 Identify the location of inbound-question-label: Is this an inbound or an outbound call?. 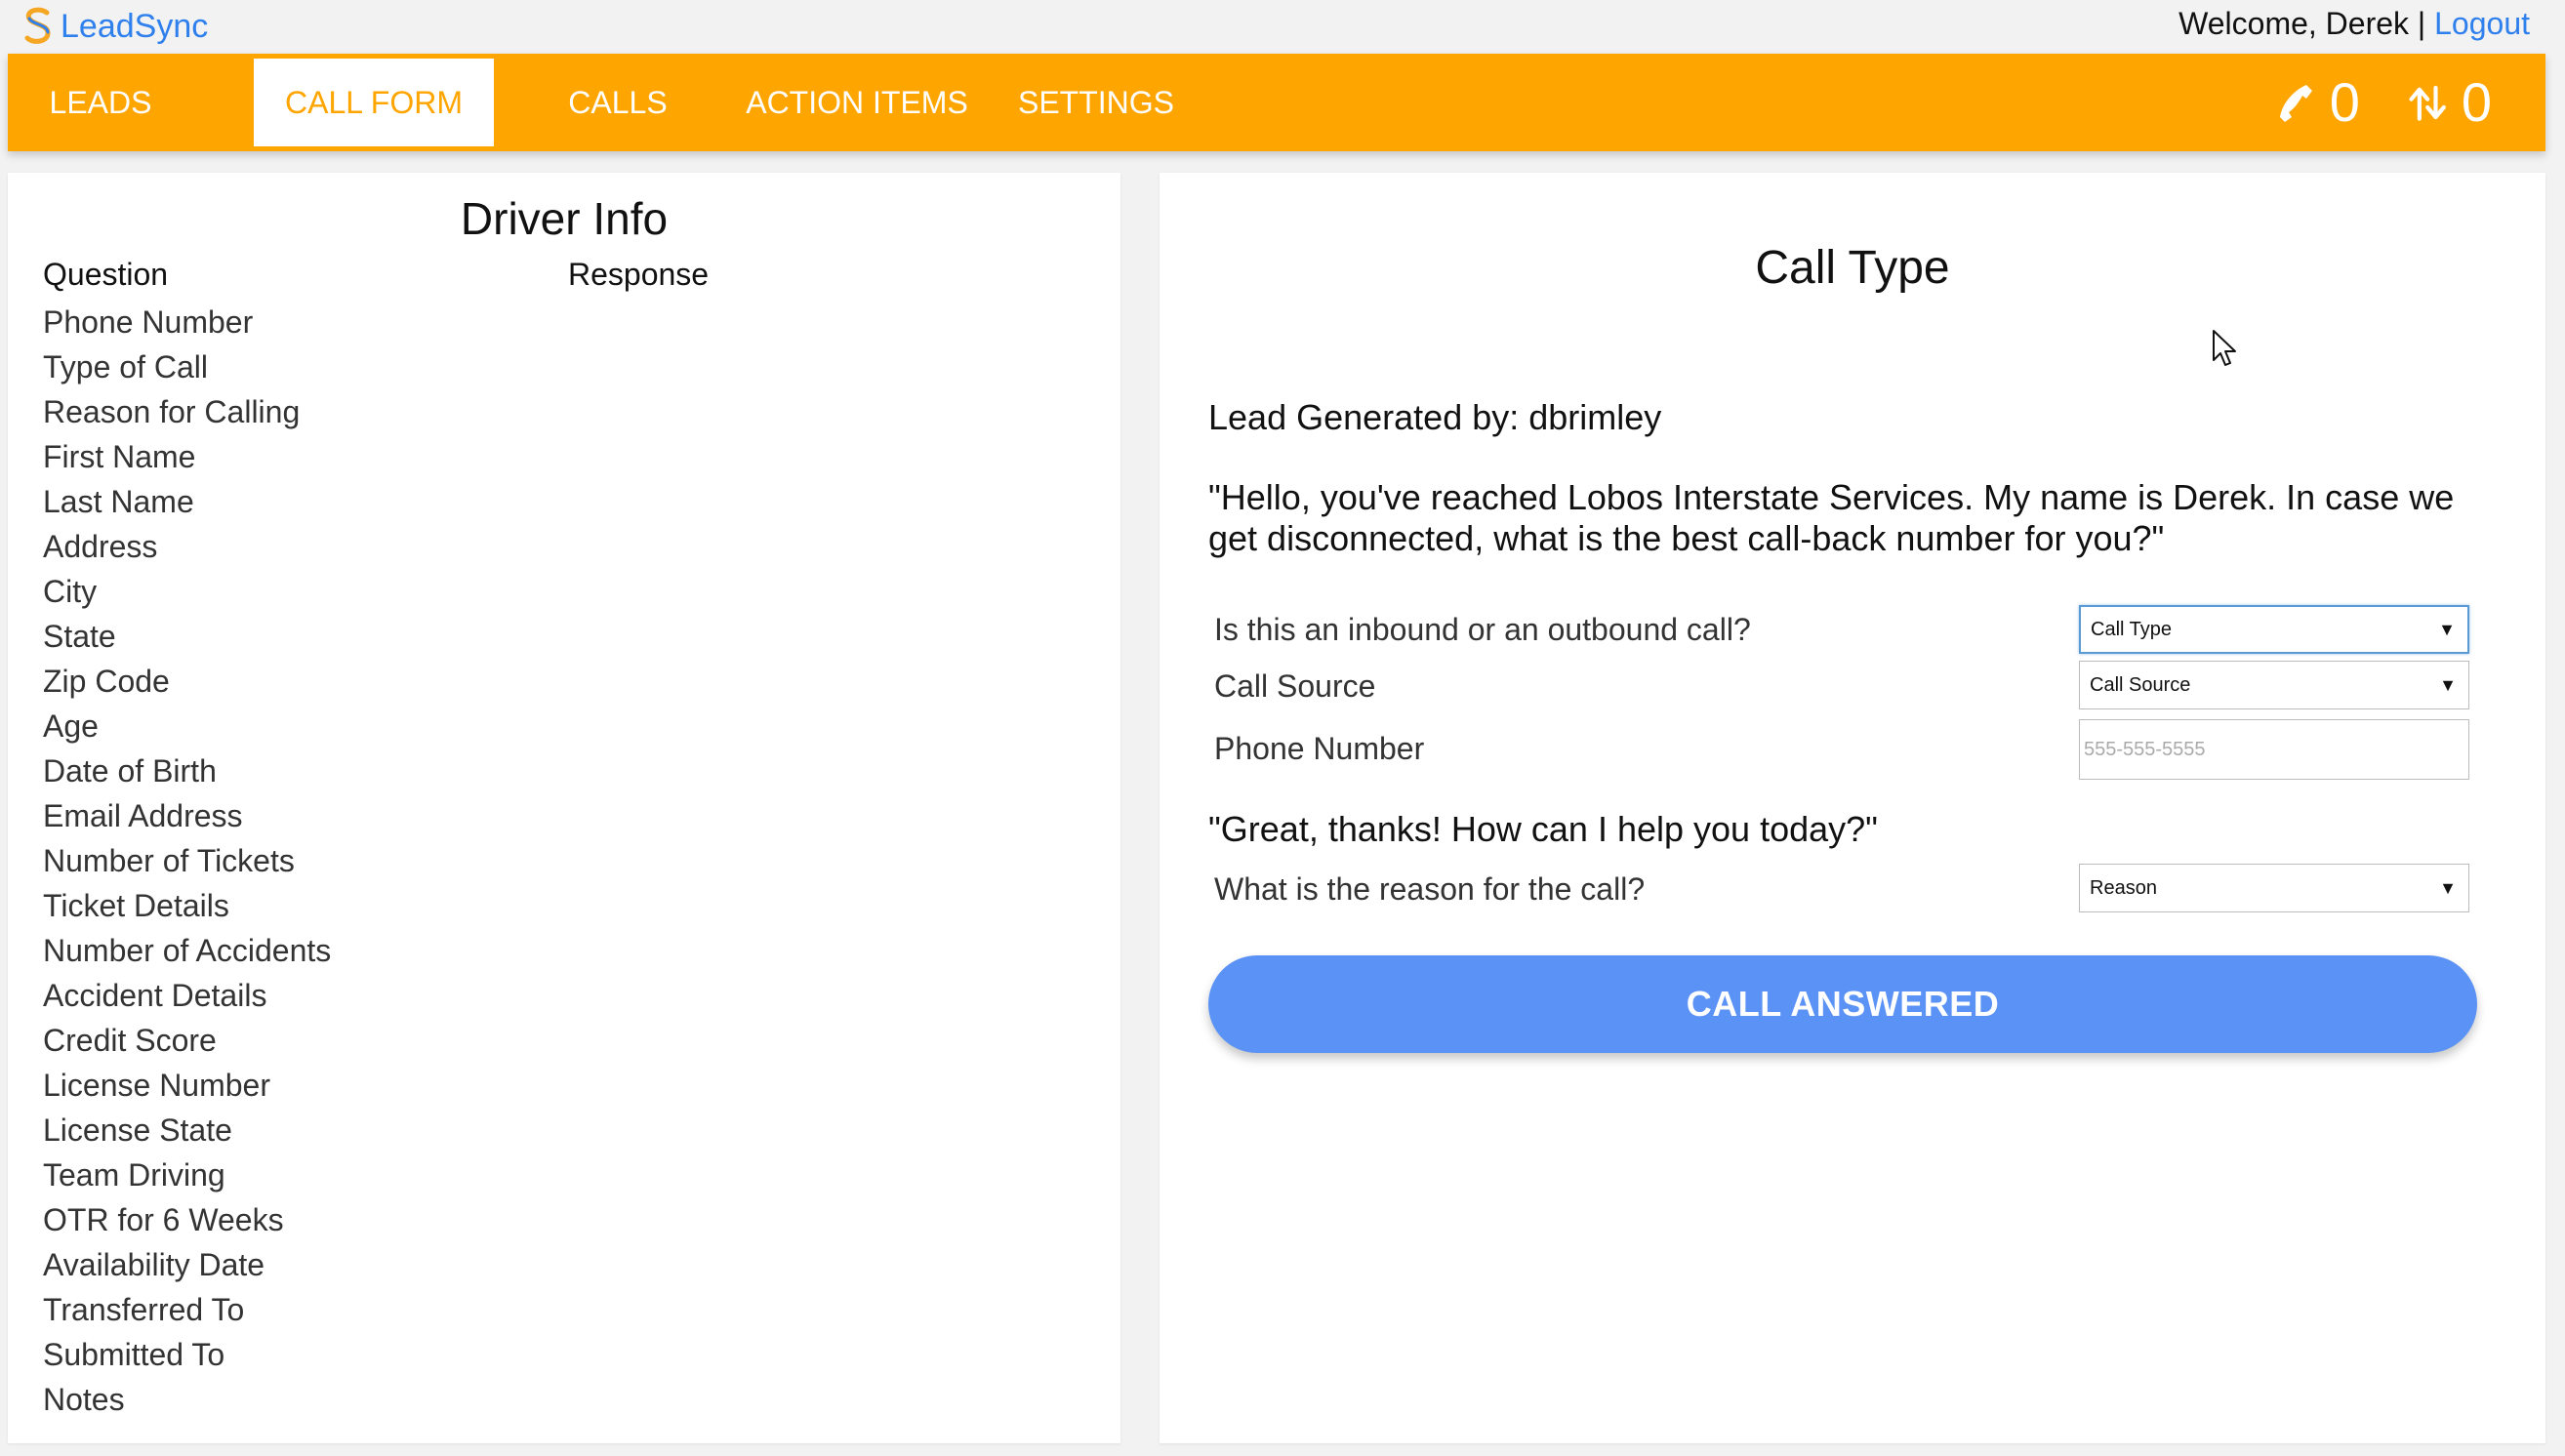
(1483, 629).